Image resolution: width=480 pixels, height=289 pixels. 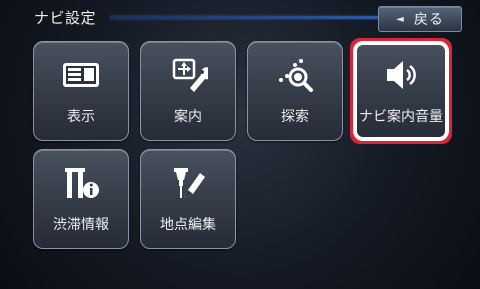 I want to click on tile-point-edit: 地点編集, so click(x=188, y=199).